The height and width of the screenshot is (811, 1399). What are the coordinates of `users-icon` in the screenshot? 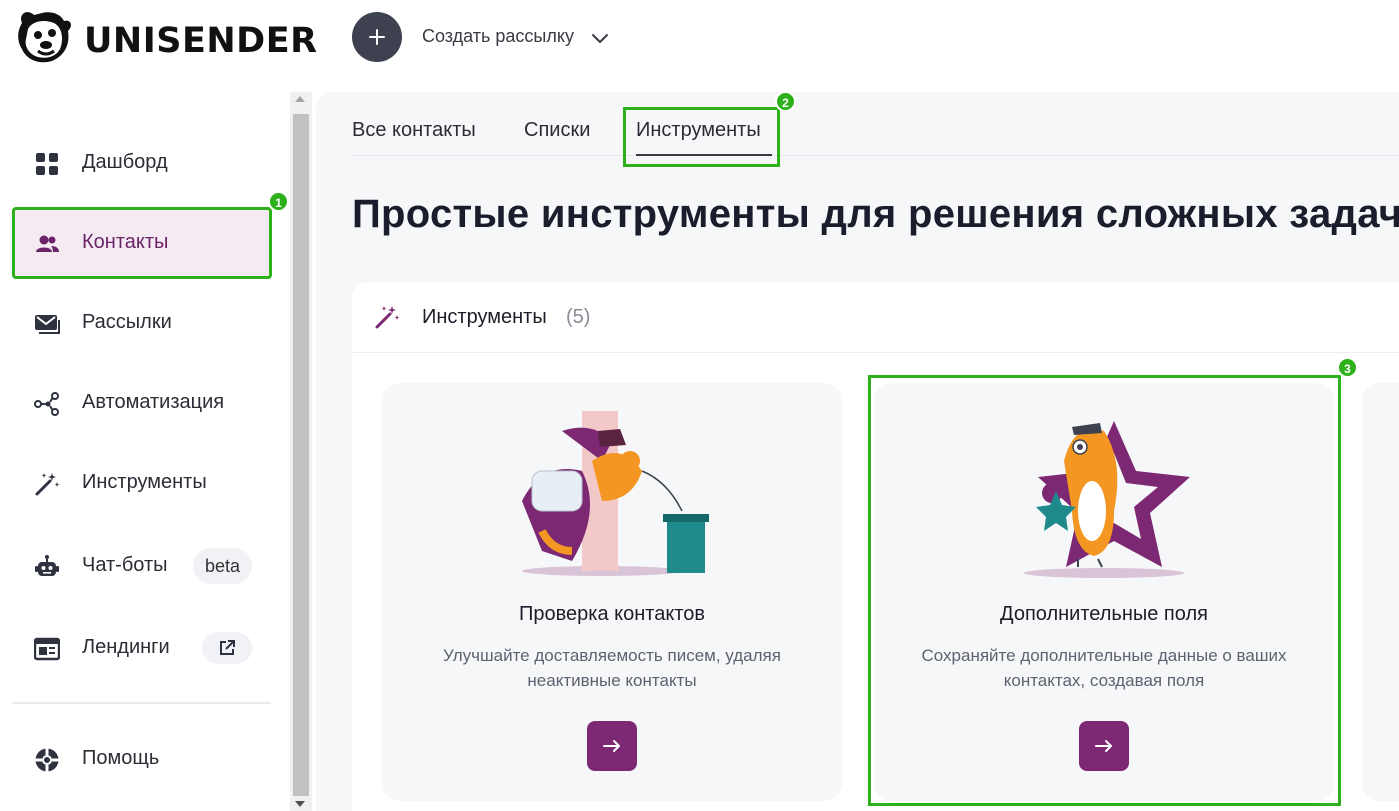 It's located at (47, 243).